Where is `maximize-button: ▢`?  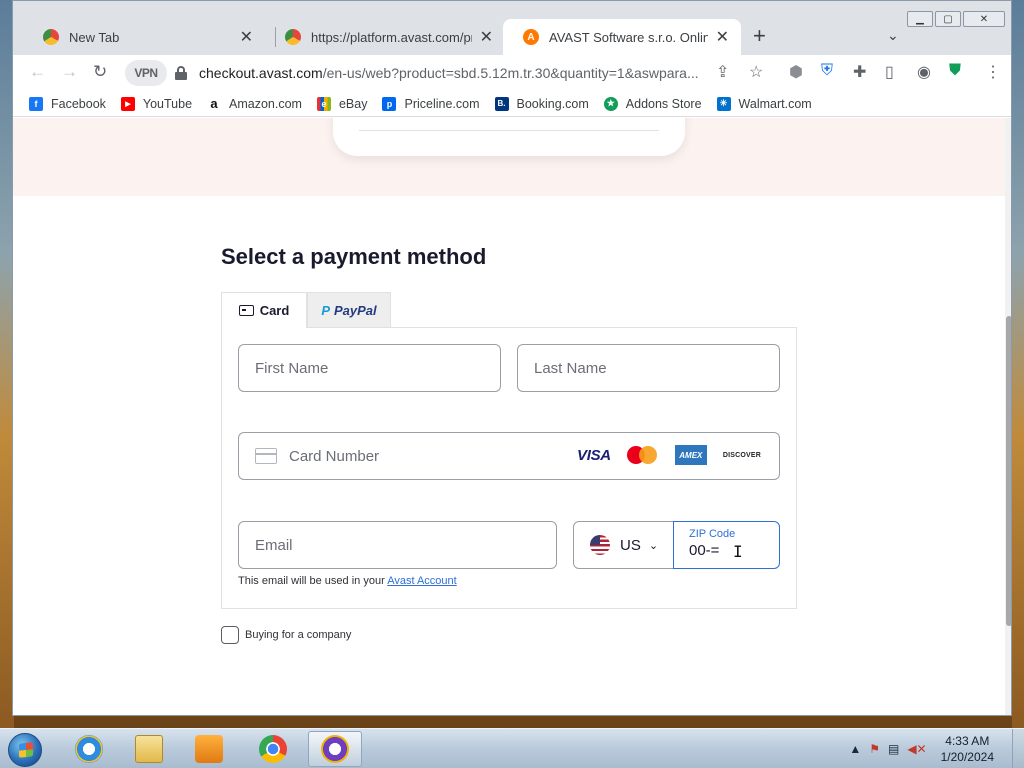
maximize-button: ▢ is located at coordinates (948, 19).